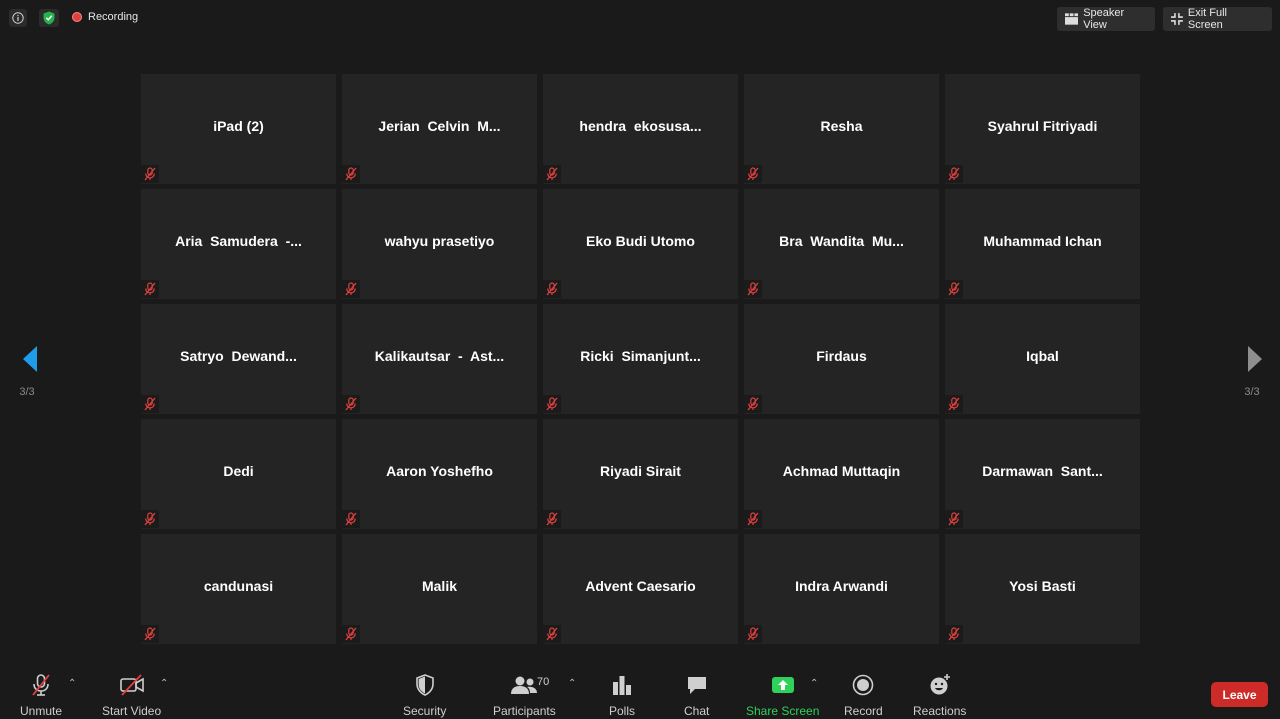  I want to click on participant-name: Malik, so click(439, 586).